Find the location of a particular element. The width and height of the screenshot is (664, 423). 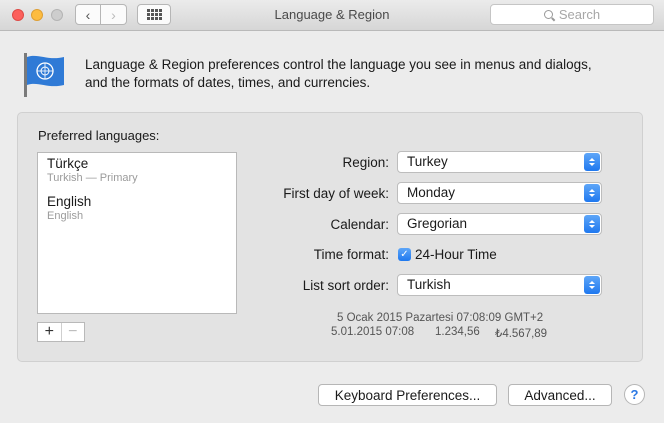

time-format-label: Time format: is located at coordinates (351, 254).